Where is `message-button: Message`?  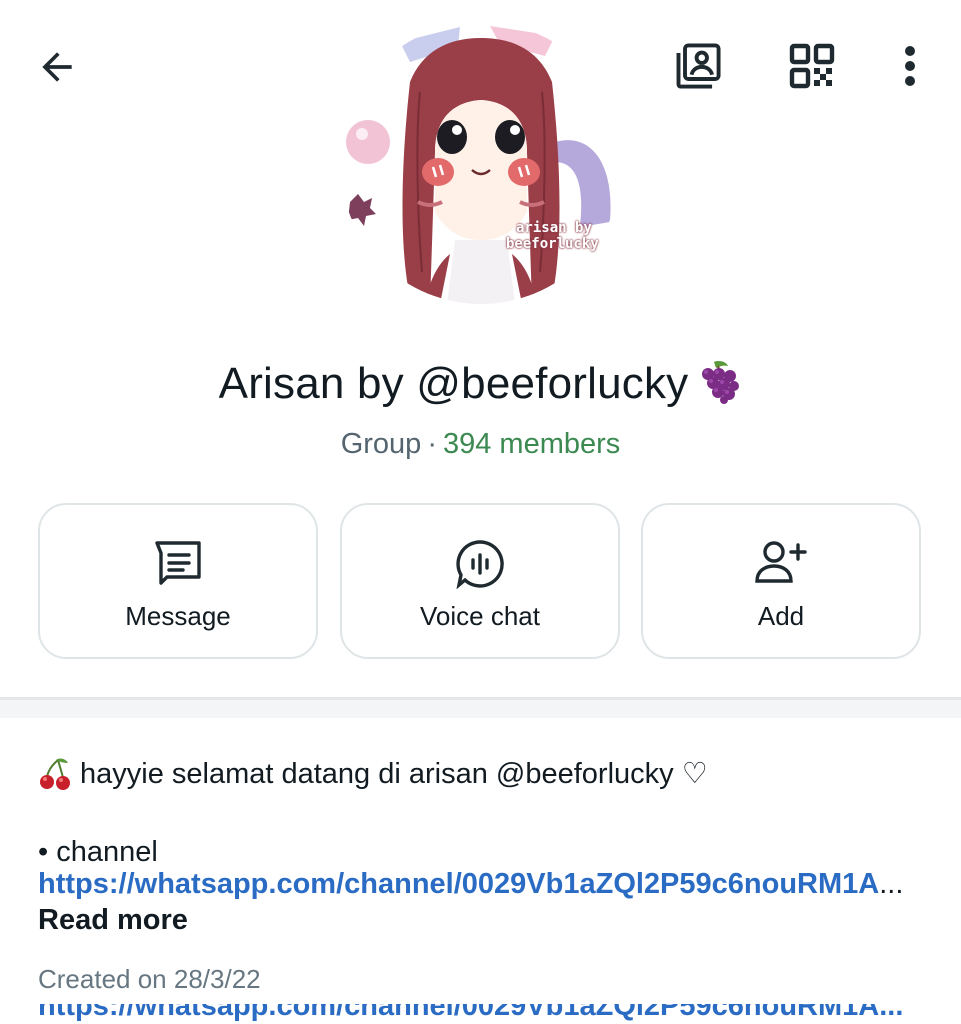 message-button: Message is located at coordinates (178, 581).